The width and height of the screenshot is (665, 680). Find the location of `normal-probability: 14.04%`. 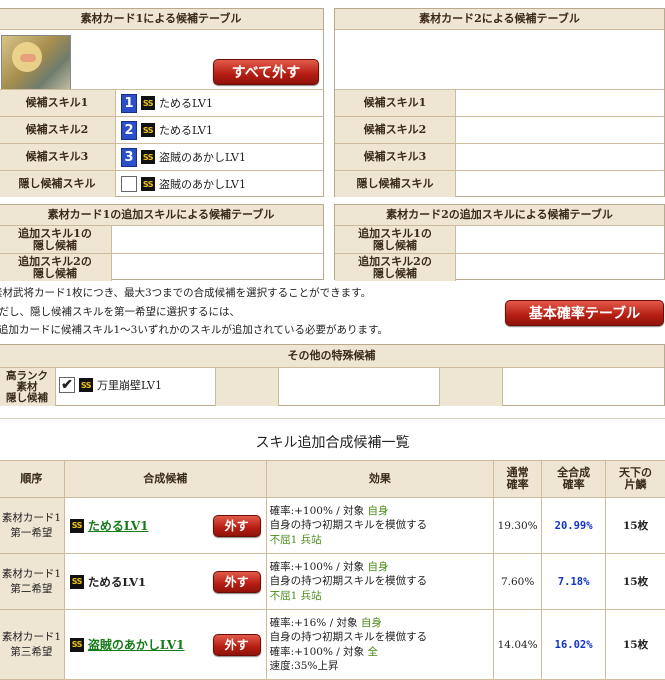

normal-probability: 14.04% is located at coordinates (518, 644).